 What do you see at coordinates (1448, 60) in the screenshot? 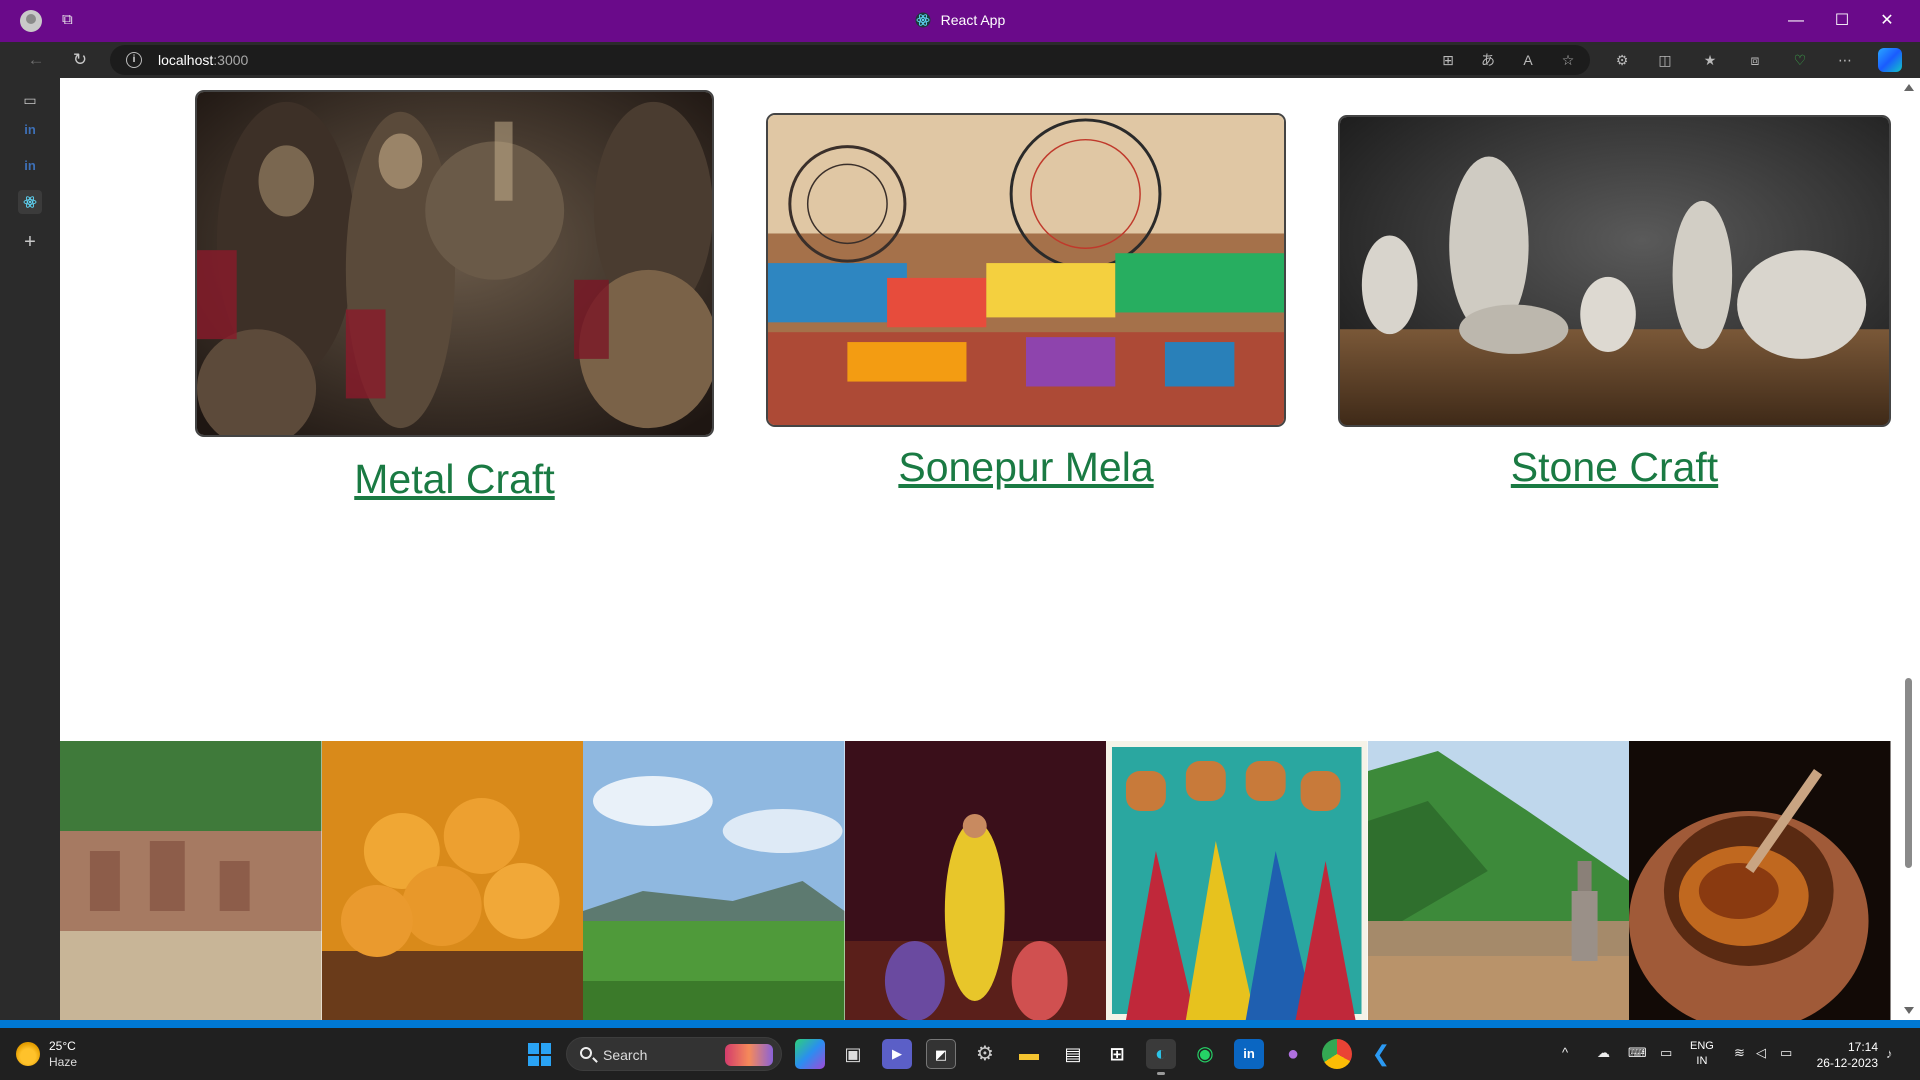
I see `app-available-icon: ⊞` at bounding box center [1448, 60].